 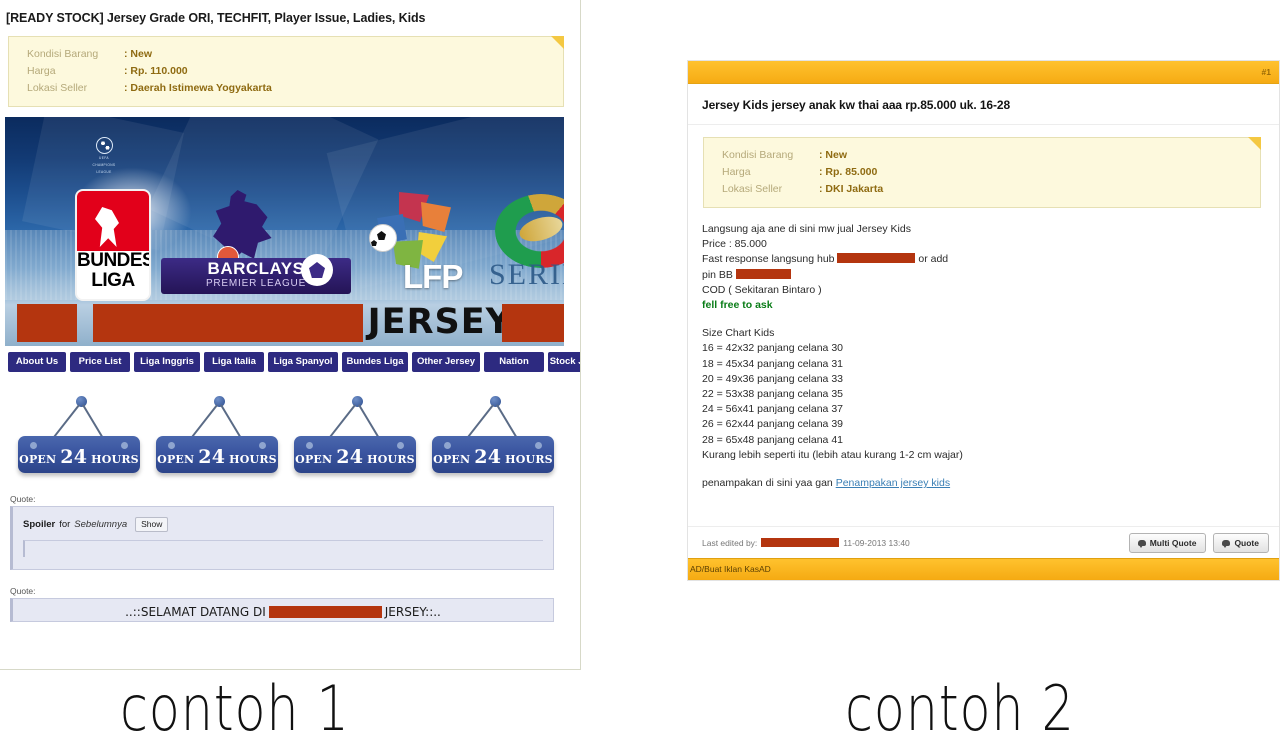 What do you see at coordinates (982, 189) in the screenshot?
I see `info-row: Lokasi Seller : DKI Jakarta` at bounding box center [982, 189].